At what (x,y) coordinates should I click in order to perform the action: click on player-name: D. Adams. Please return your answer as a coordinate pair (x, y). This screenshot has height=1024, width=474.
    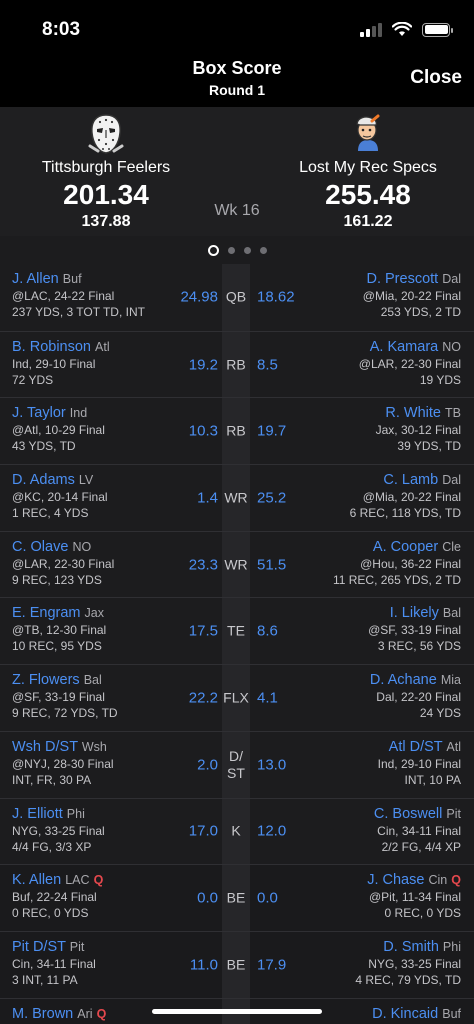
    Looking at the image, I should click on (43, 480).